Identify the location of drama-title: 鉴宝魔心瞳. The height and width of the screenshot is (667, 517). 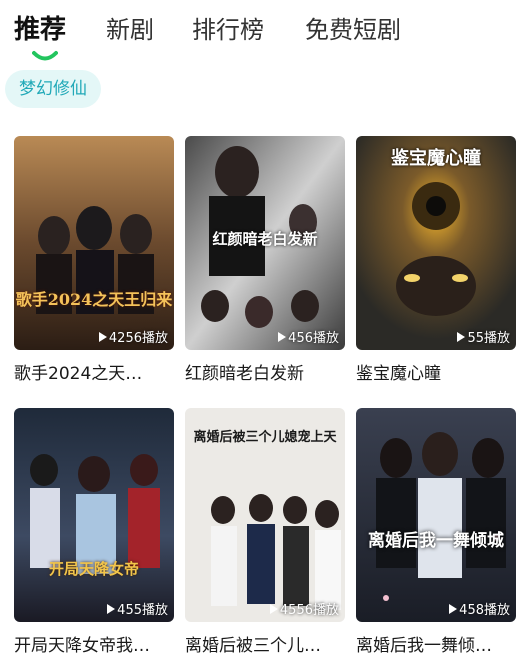
(436, 374).